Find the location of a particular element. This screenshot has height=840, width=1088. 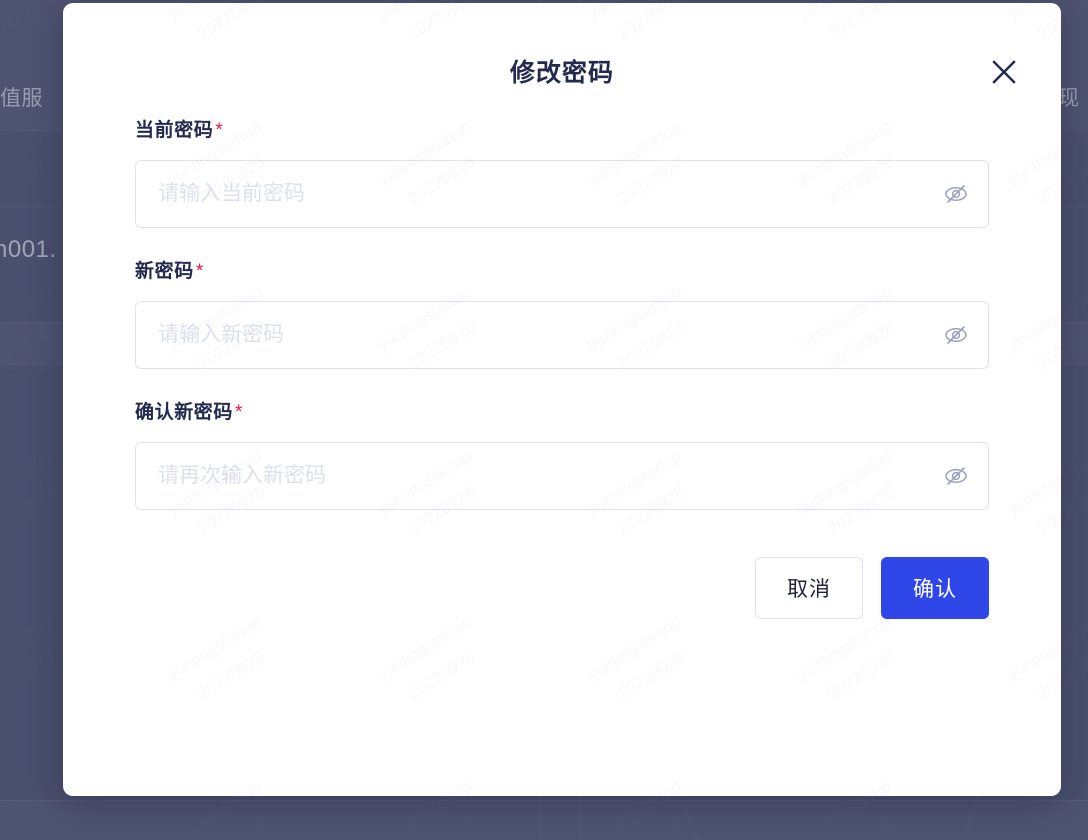

page-title: 修改密码 is located at coordinates (561, 73).